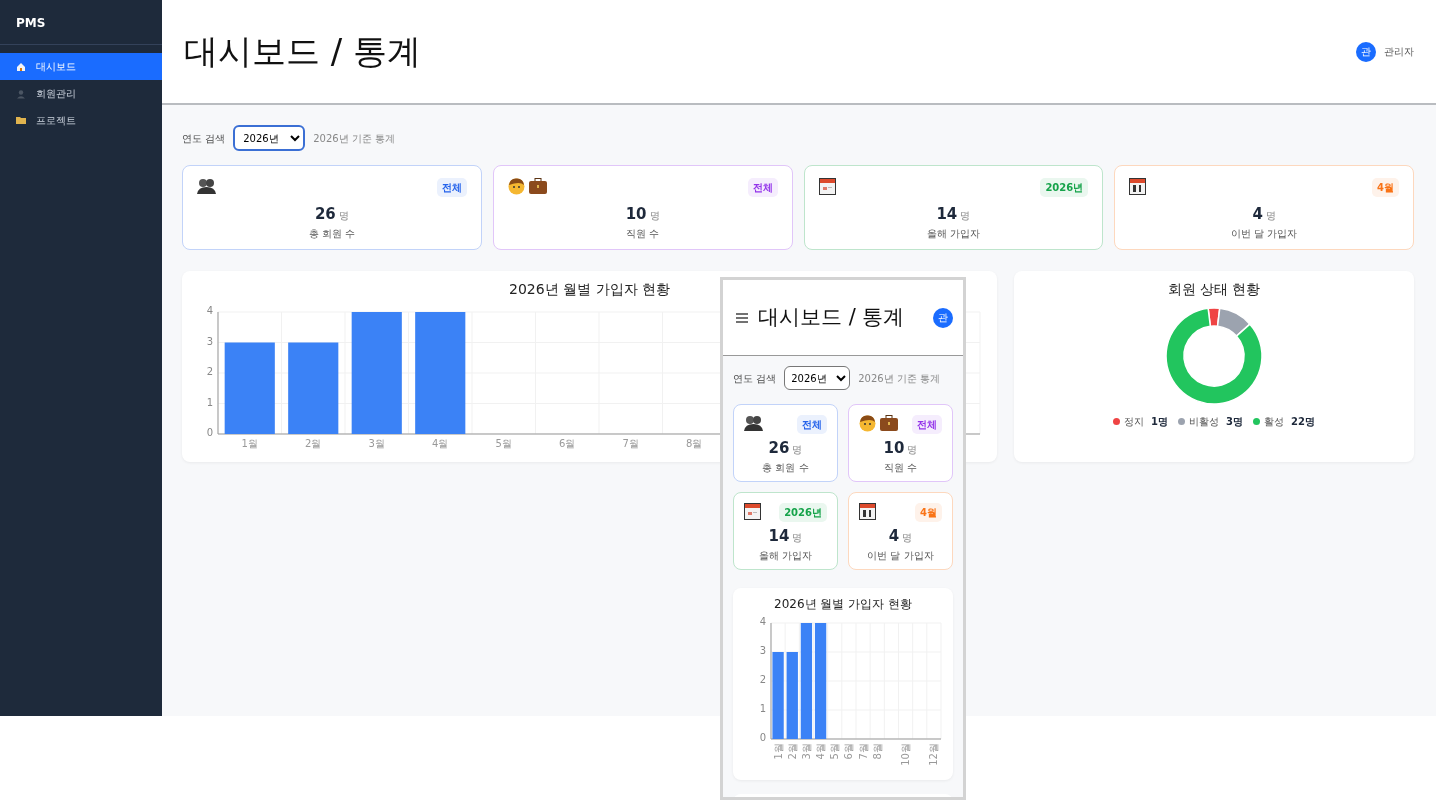 This screenshot has width=1436, height=801. Describe the element at coordinates (21, 120) in the screenshot. I see `folder-icon` at that location.